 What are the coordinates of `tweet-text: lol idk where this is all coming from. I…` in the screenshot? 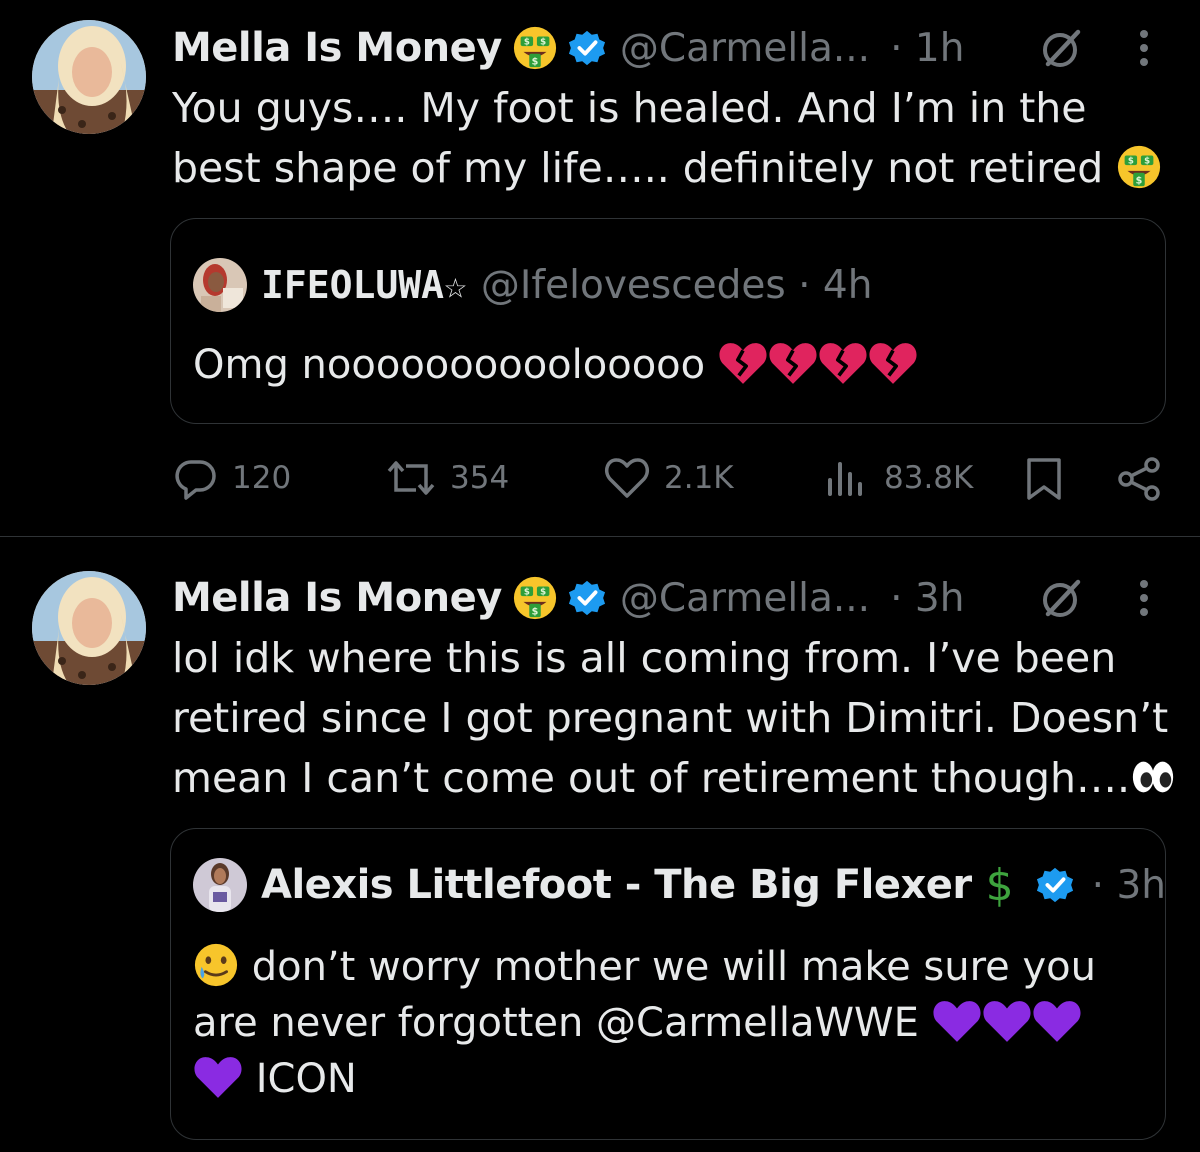 It's located at (677, 718).